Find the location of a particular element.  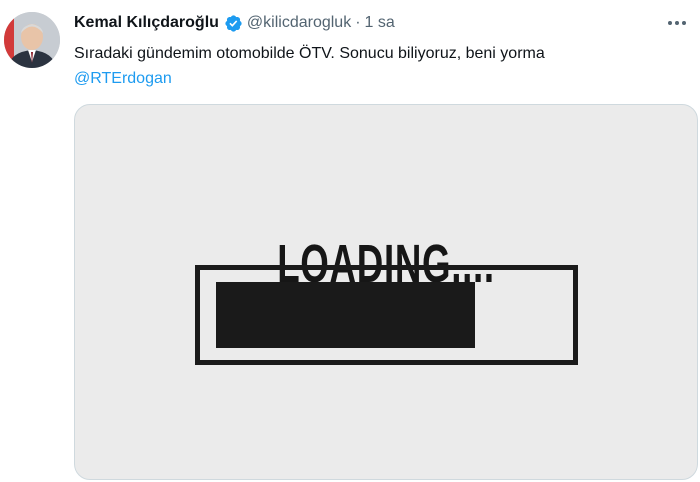

avatar is located at coordinates (32, 40).